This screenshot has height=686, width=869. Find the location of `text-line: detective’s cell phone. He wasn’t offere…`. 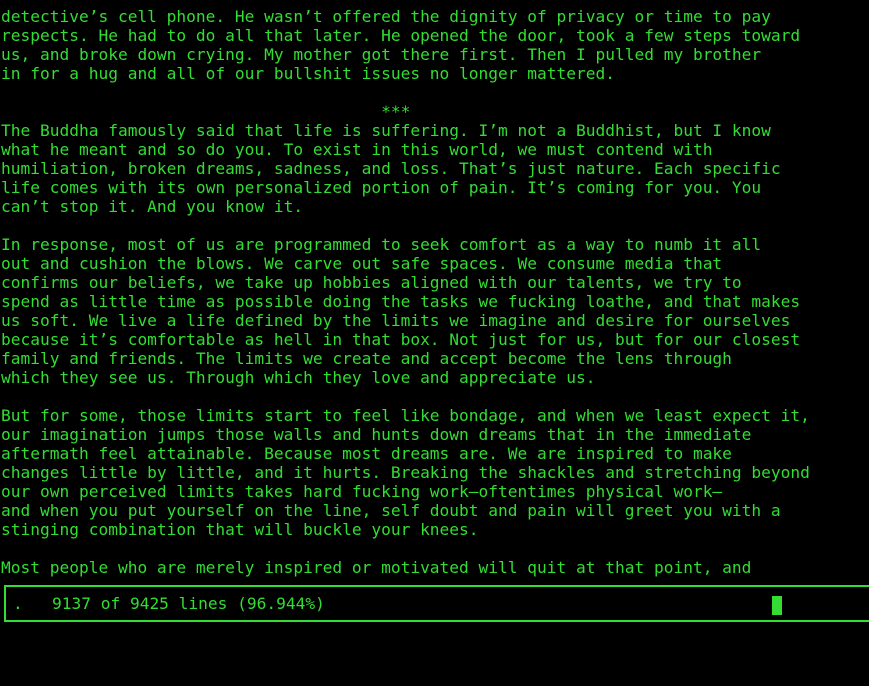

text-line: detective’s cell phone. He wasn’t offere… is located at coordinates (386, 16).